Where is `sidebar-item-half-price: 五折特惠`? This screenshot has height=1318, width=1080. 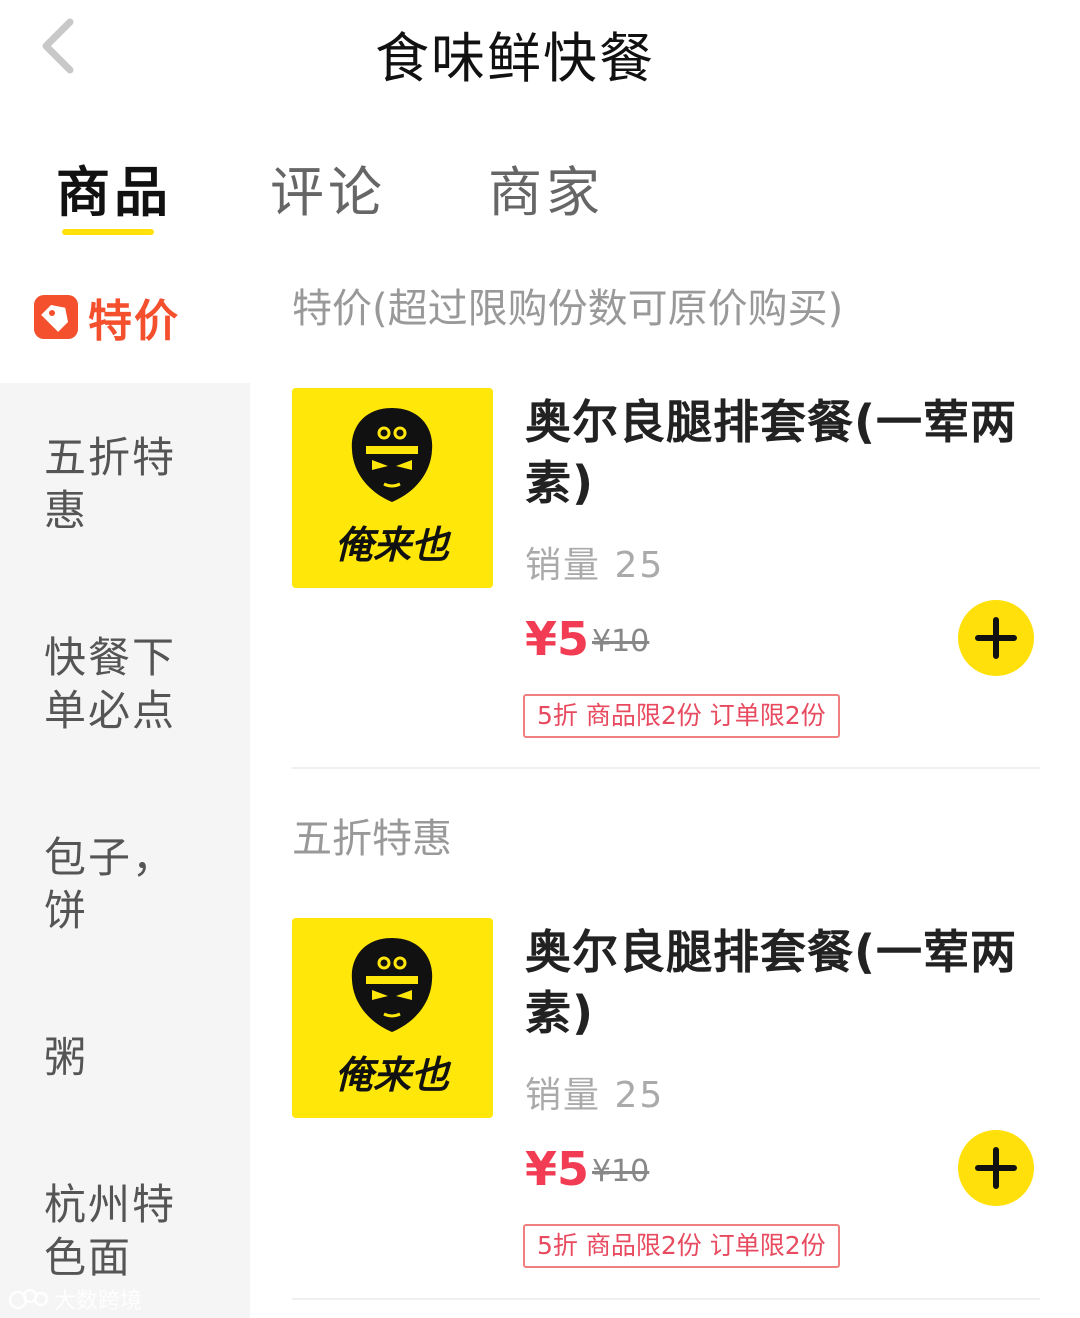 sidebar-item-half-price: 五折特惠 is located at coordinates (124, 484).